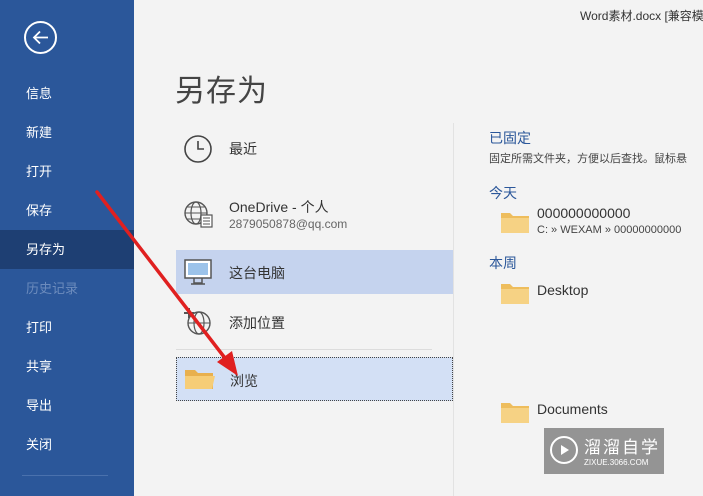 Image resolution: width=703 pixels, height=496 pixels. I want to click on folder-name: Desktop, so click(563, 290).